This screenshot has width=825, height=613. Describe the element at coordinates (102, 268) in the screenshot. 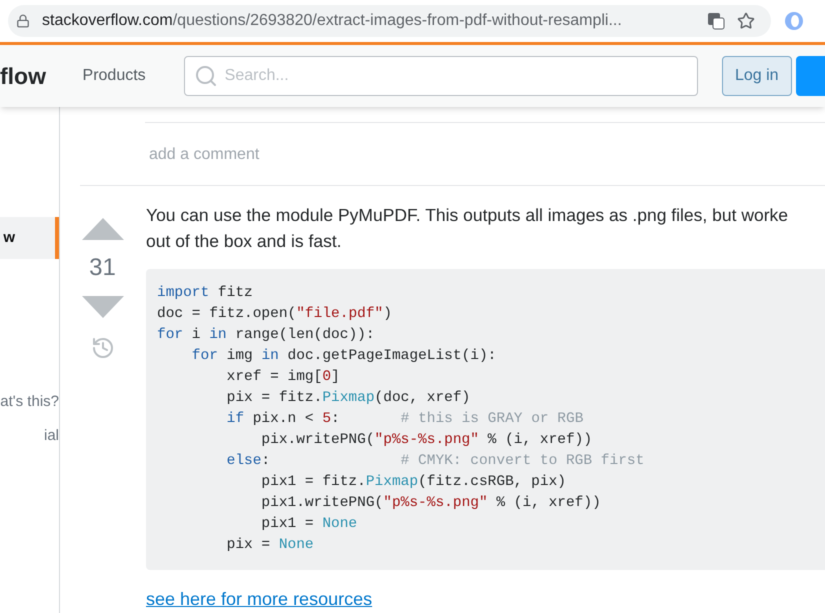

I see `vote-count: 31` at that location.